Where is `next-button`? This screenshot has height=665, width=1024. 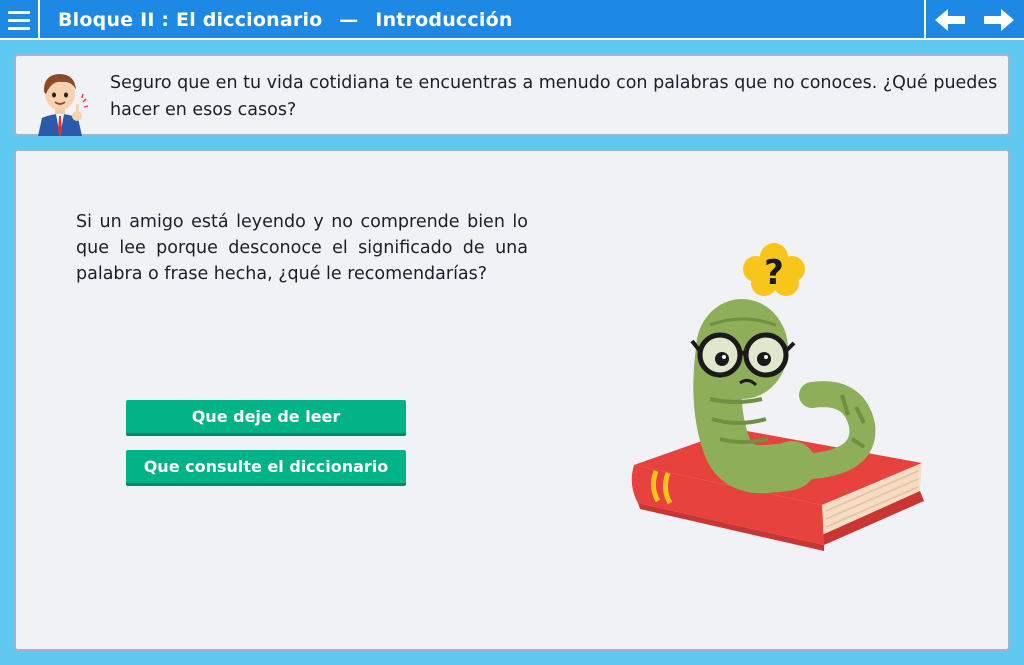
next-button is located at coordinates (999, 20).